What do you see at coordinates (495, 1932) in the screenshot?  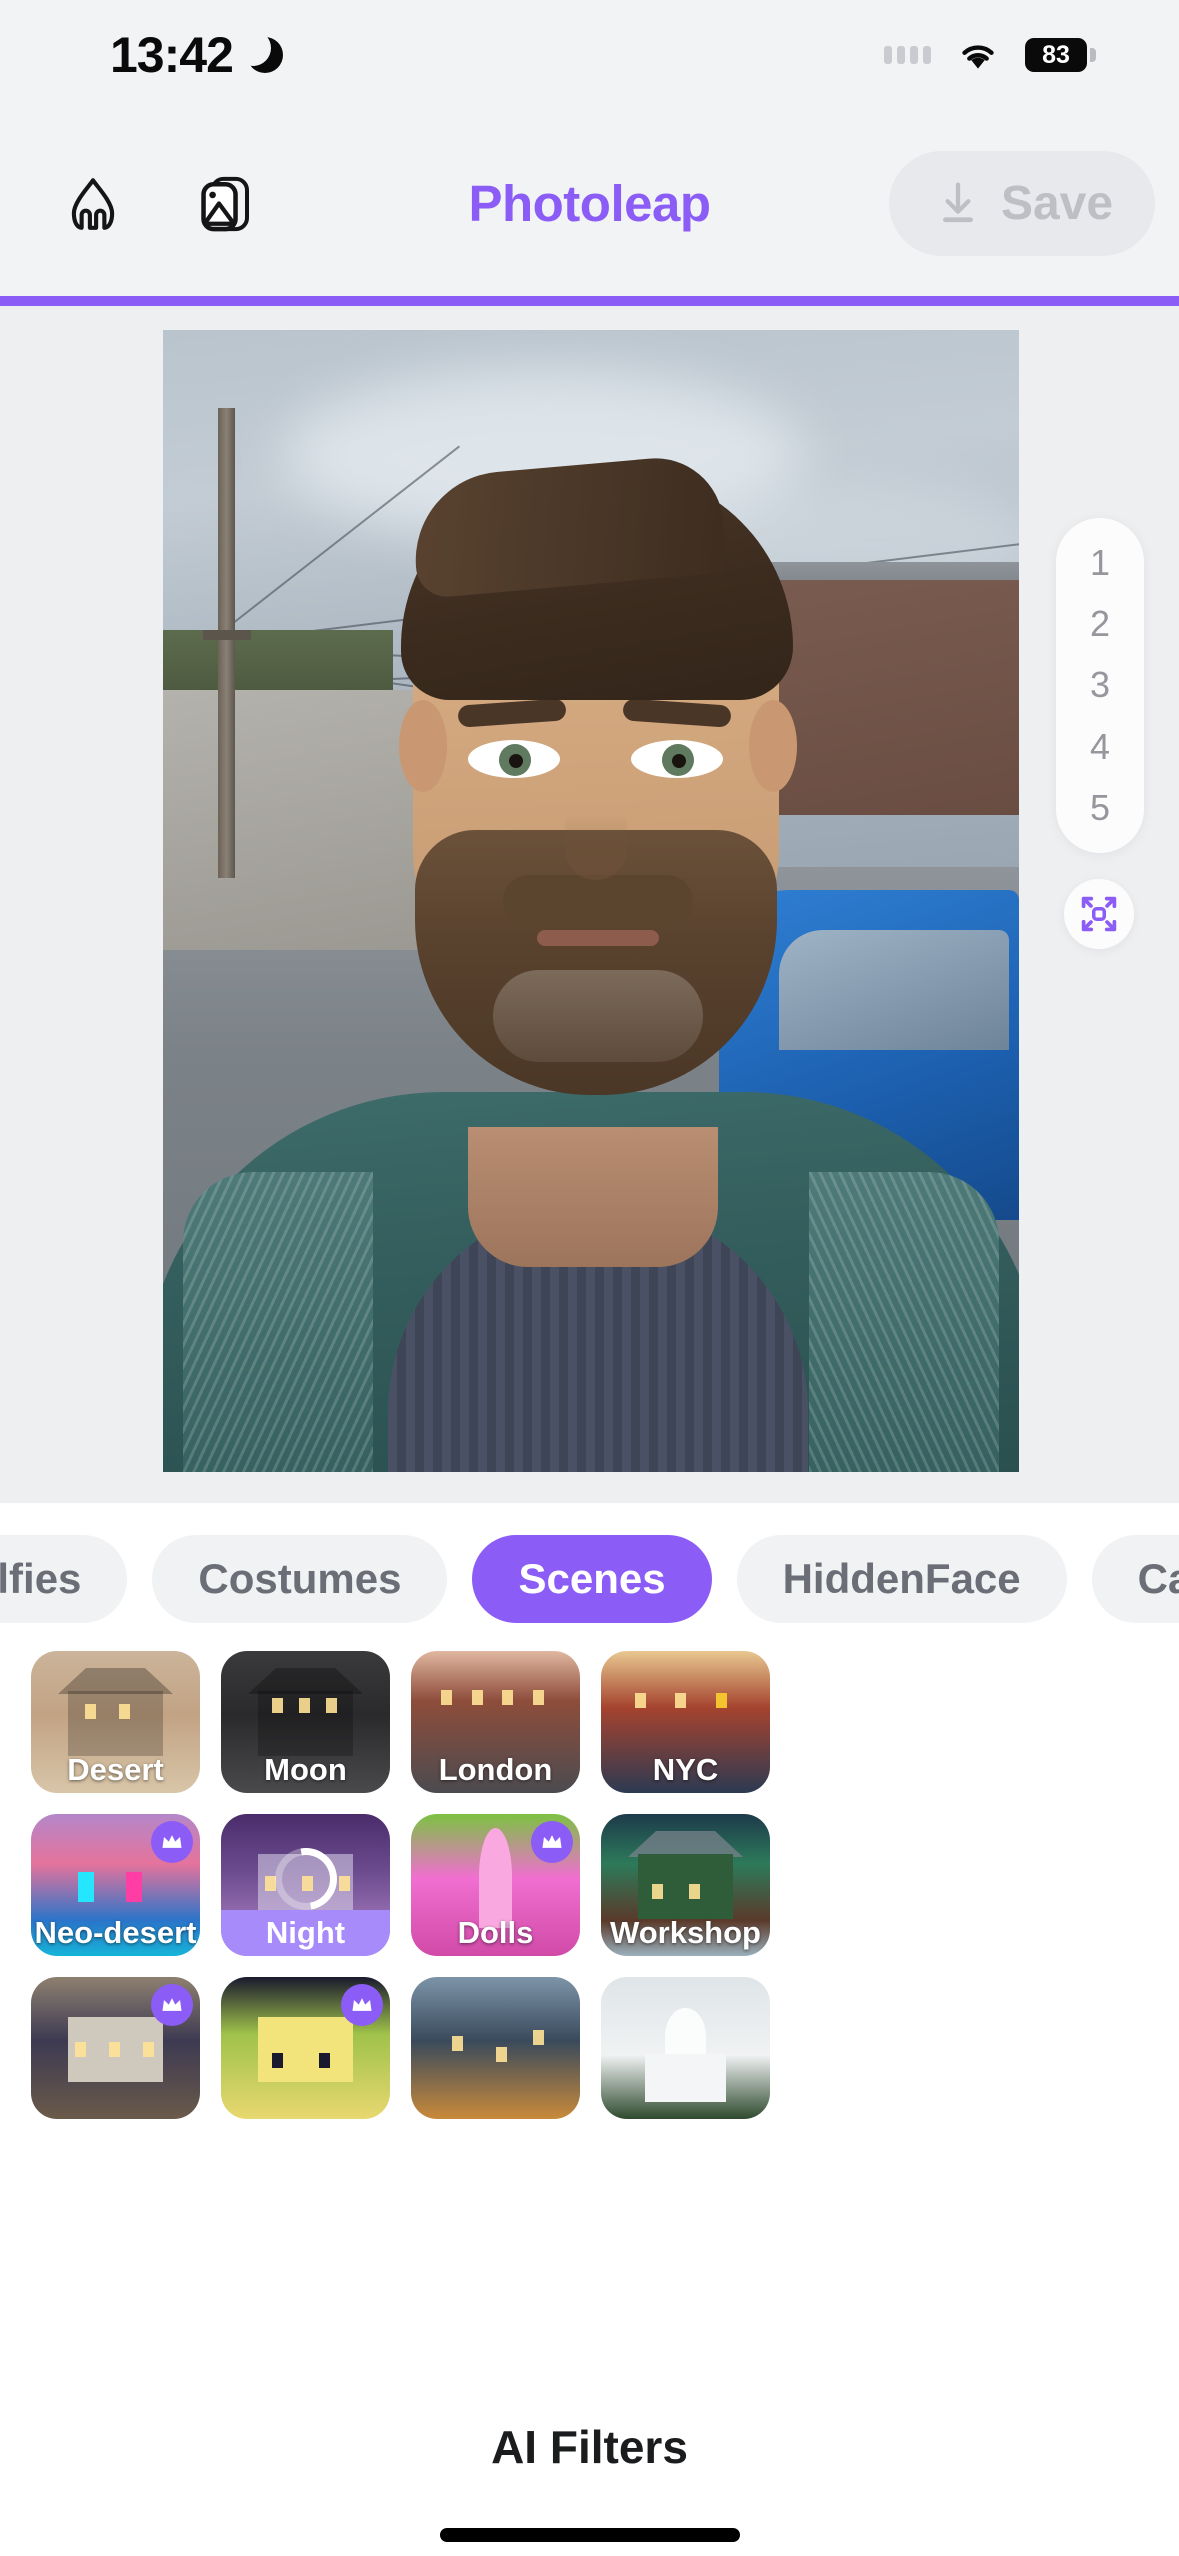 I see `scene-tile-label: Dolls` at bounding box center [495, 1932].